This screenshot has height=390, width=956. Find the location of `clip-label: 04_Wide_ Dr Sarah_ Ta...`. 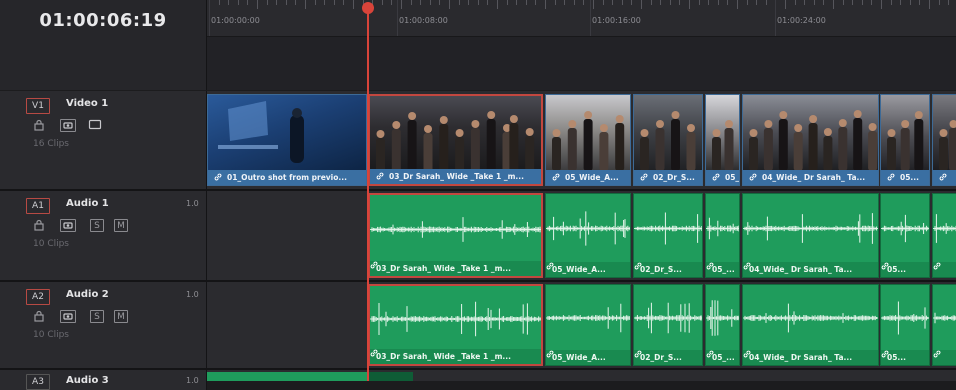

clip-label: 04_Wide_ Dr Sarah_ Ta... is located at coordinates (800, 357).